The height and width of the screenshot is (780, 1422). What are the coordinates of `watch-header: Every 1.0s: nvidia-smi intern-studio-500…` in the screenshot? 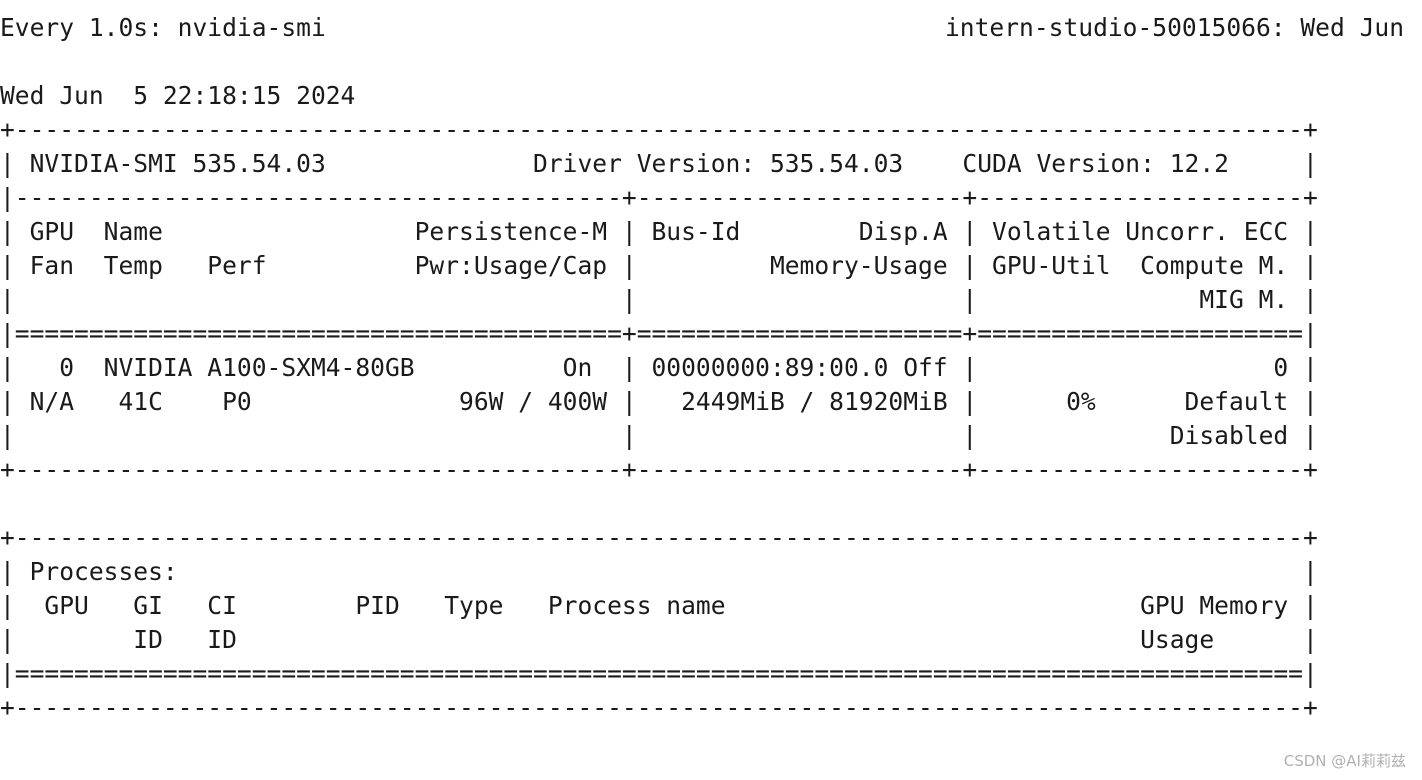 It's located at (711, 28).